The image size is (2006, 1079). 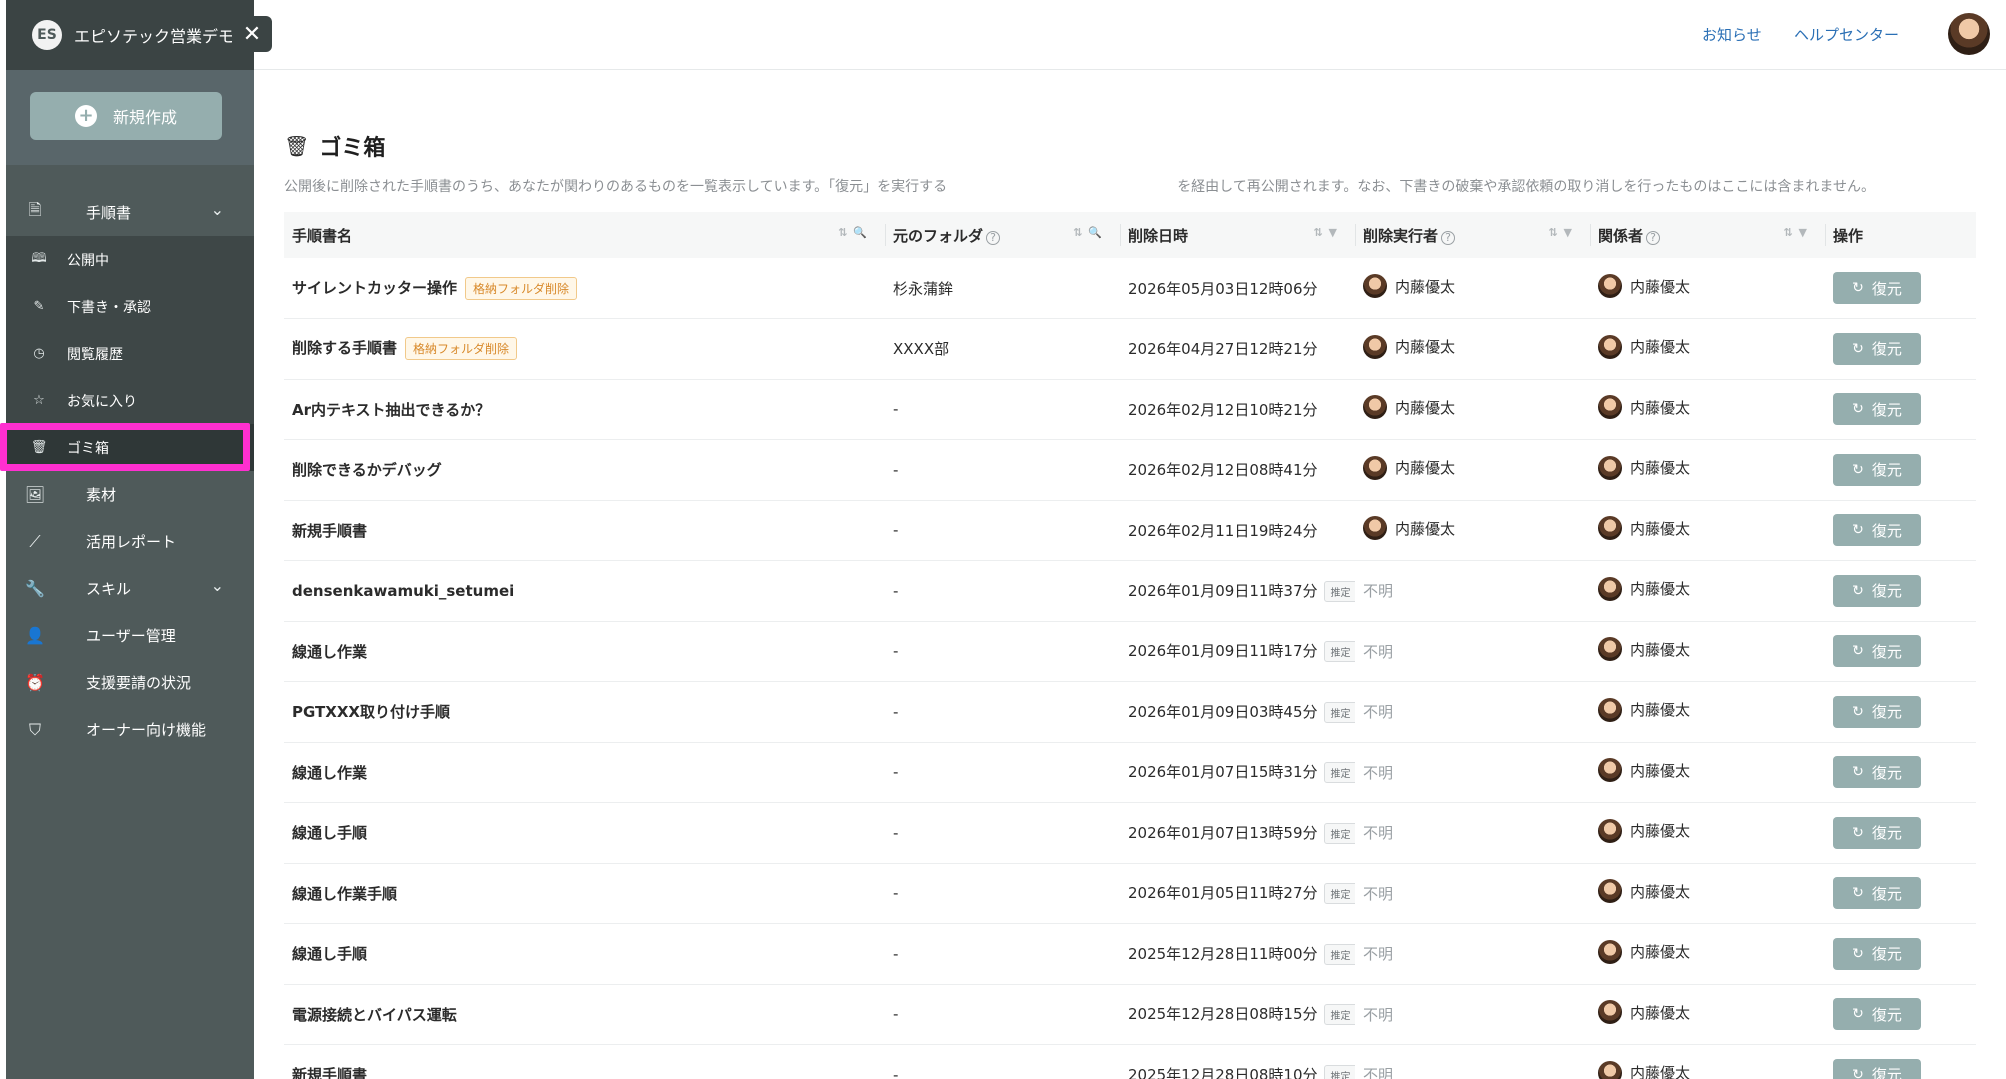 I want to click on new-create-button: + 新規作成, so click(x=126, y=116).